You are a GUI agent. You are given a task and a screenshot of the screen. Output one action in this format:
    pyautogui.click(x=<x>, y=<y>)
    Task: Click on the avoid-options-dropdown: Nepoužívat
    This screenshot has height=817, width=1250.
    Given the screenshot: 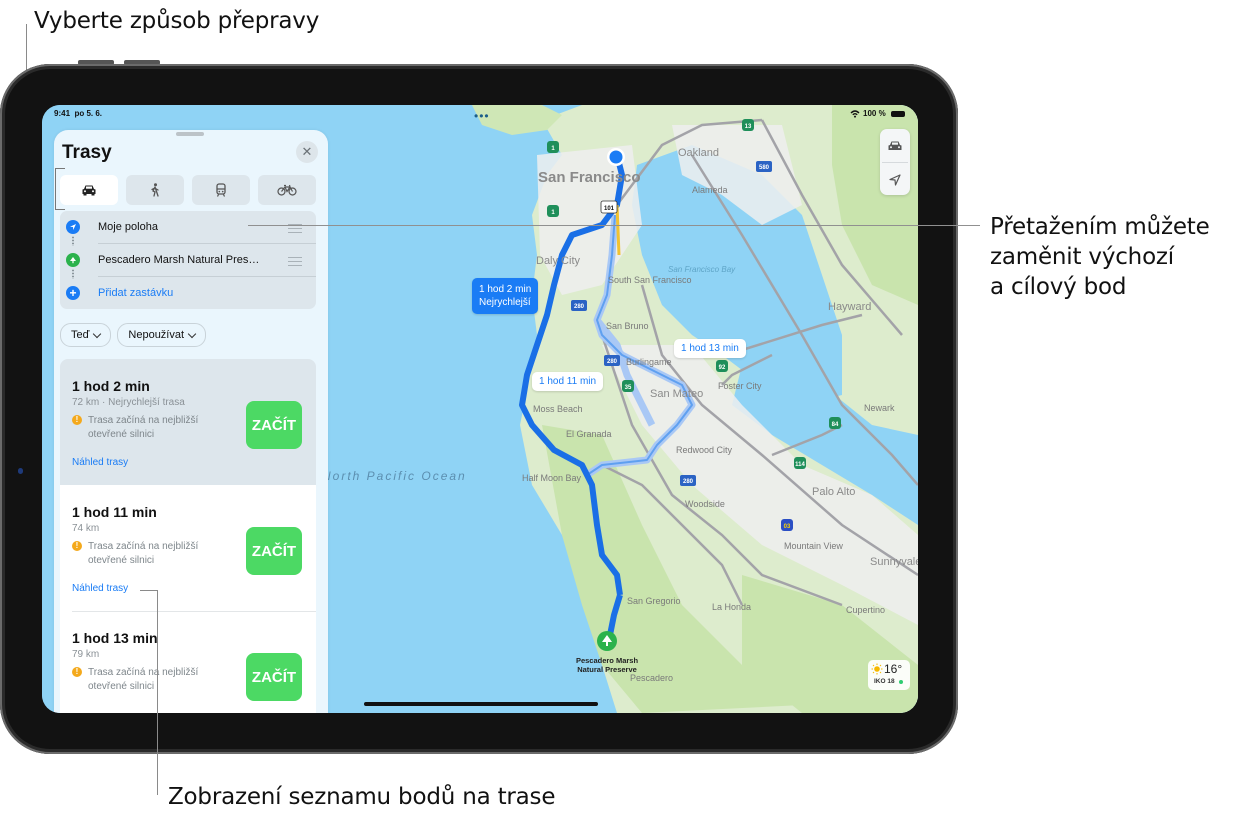 What is the action you would take?
    pyautogui.click(x=162, y=335)
    